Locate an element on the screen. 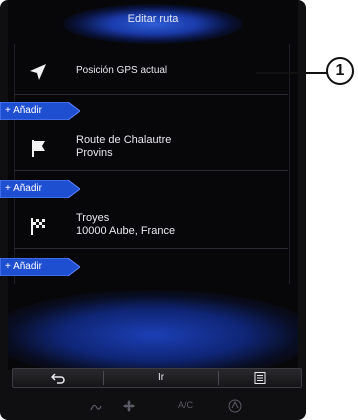  climate-strip: A/C is located at coordinates (160, 406).